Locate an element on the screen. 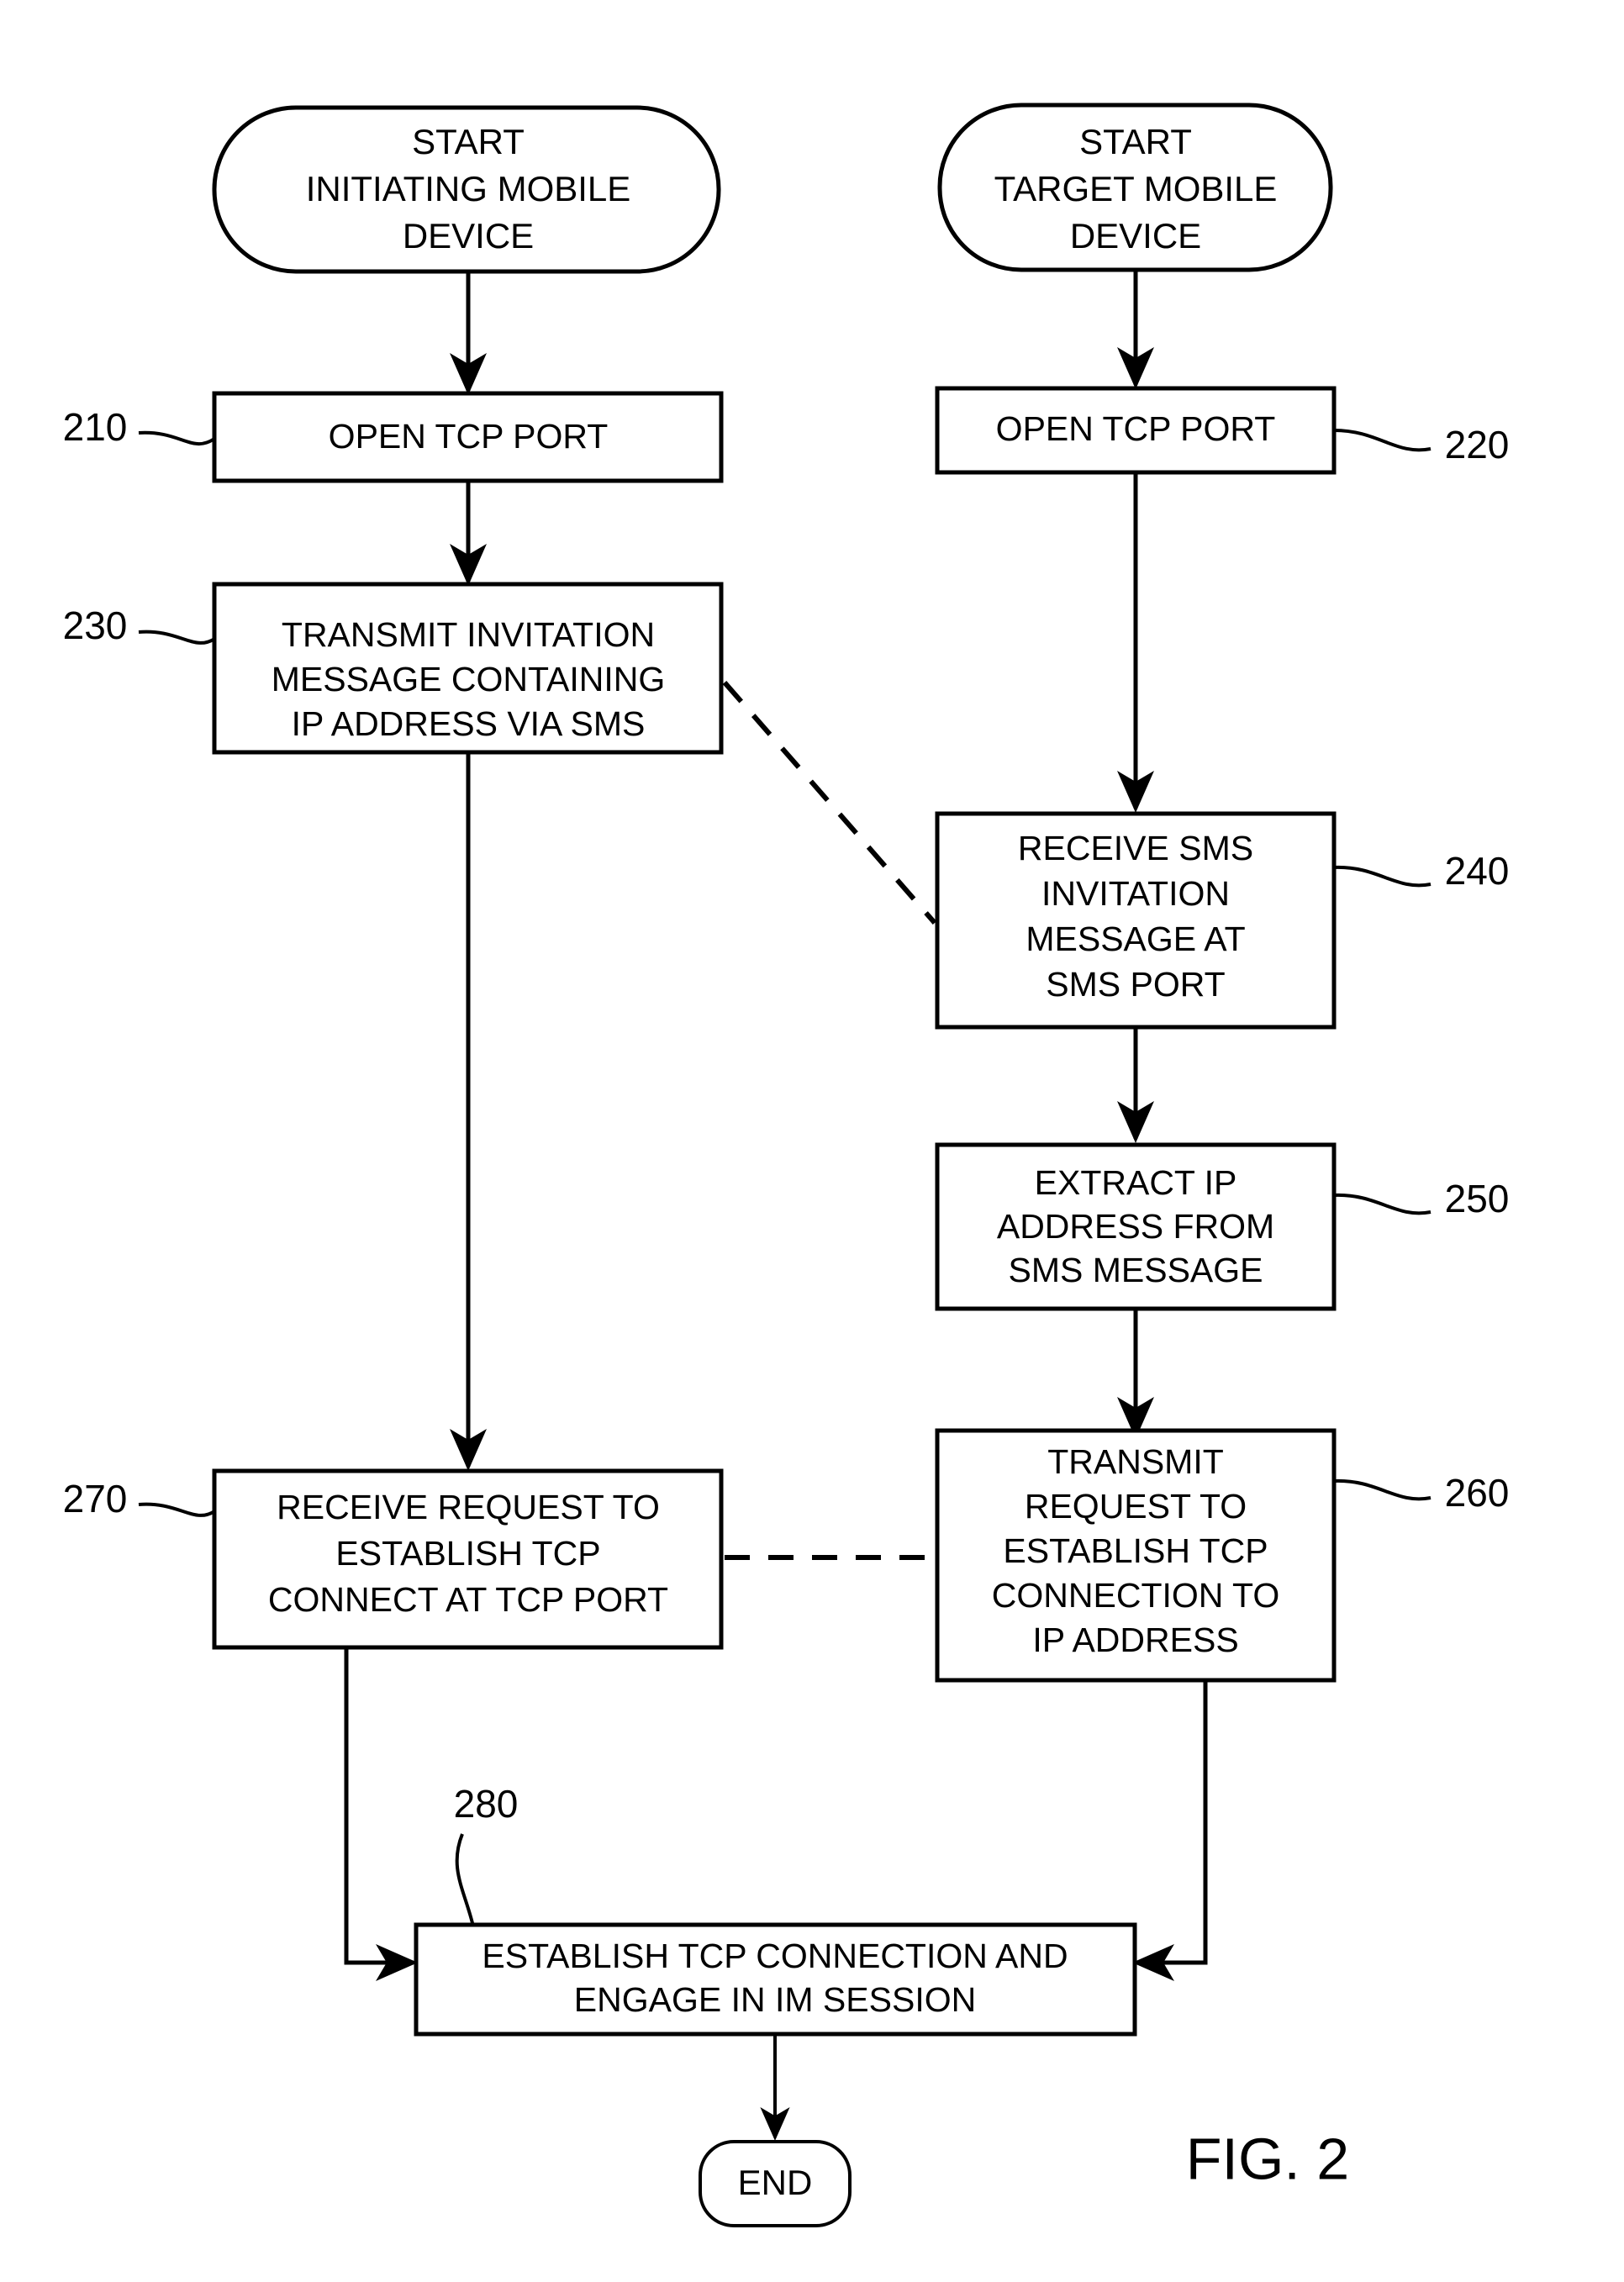  node-label-260-line-1: REQUEST TO is located at coordinates (1136, 1507).